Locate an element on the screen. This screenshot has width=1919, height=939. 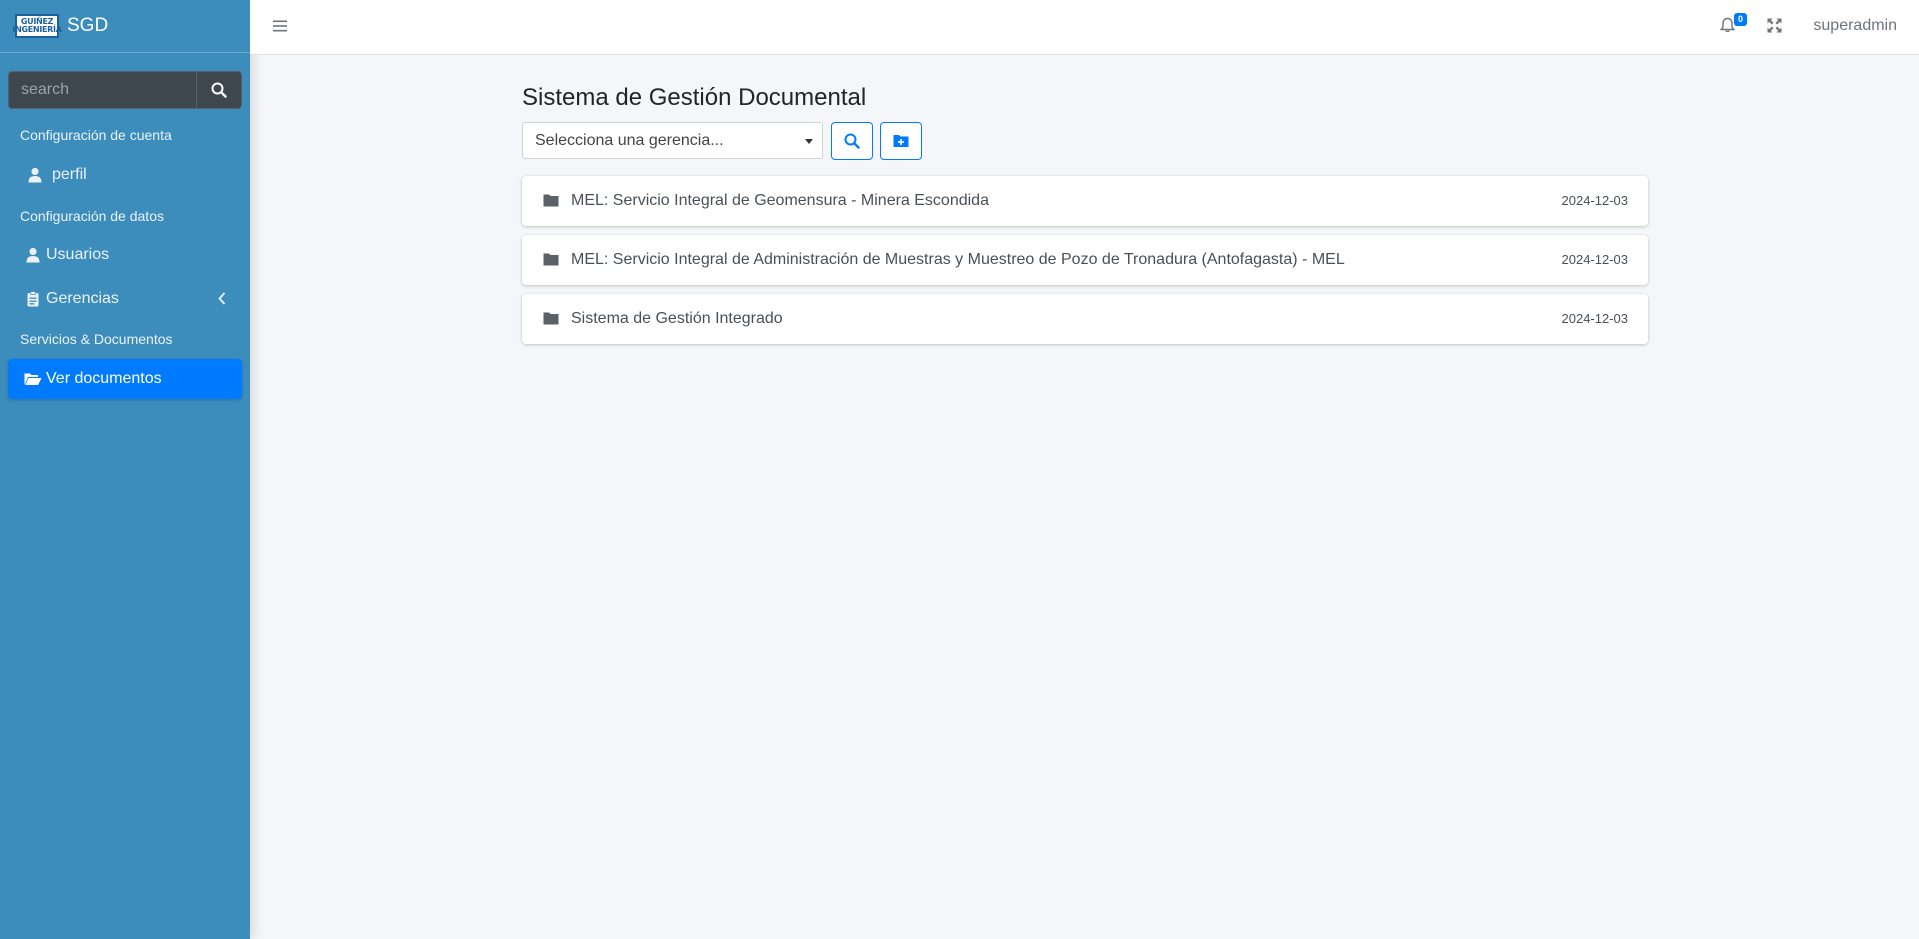
nav-header-account: Configuración de cuenta is located at coordinates (96, 135).